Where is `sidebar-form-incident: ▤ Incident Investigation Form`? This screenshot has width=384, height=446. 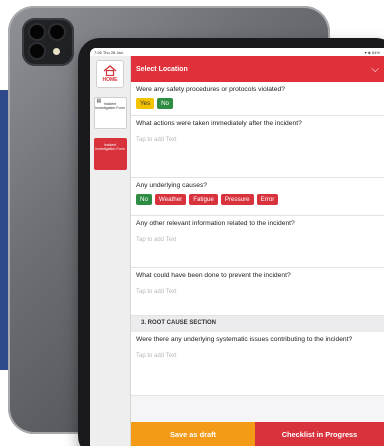
sidebar-form-incident: ▤ Incident Investigation Form is located at coordinates (110, 113).